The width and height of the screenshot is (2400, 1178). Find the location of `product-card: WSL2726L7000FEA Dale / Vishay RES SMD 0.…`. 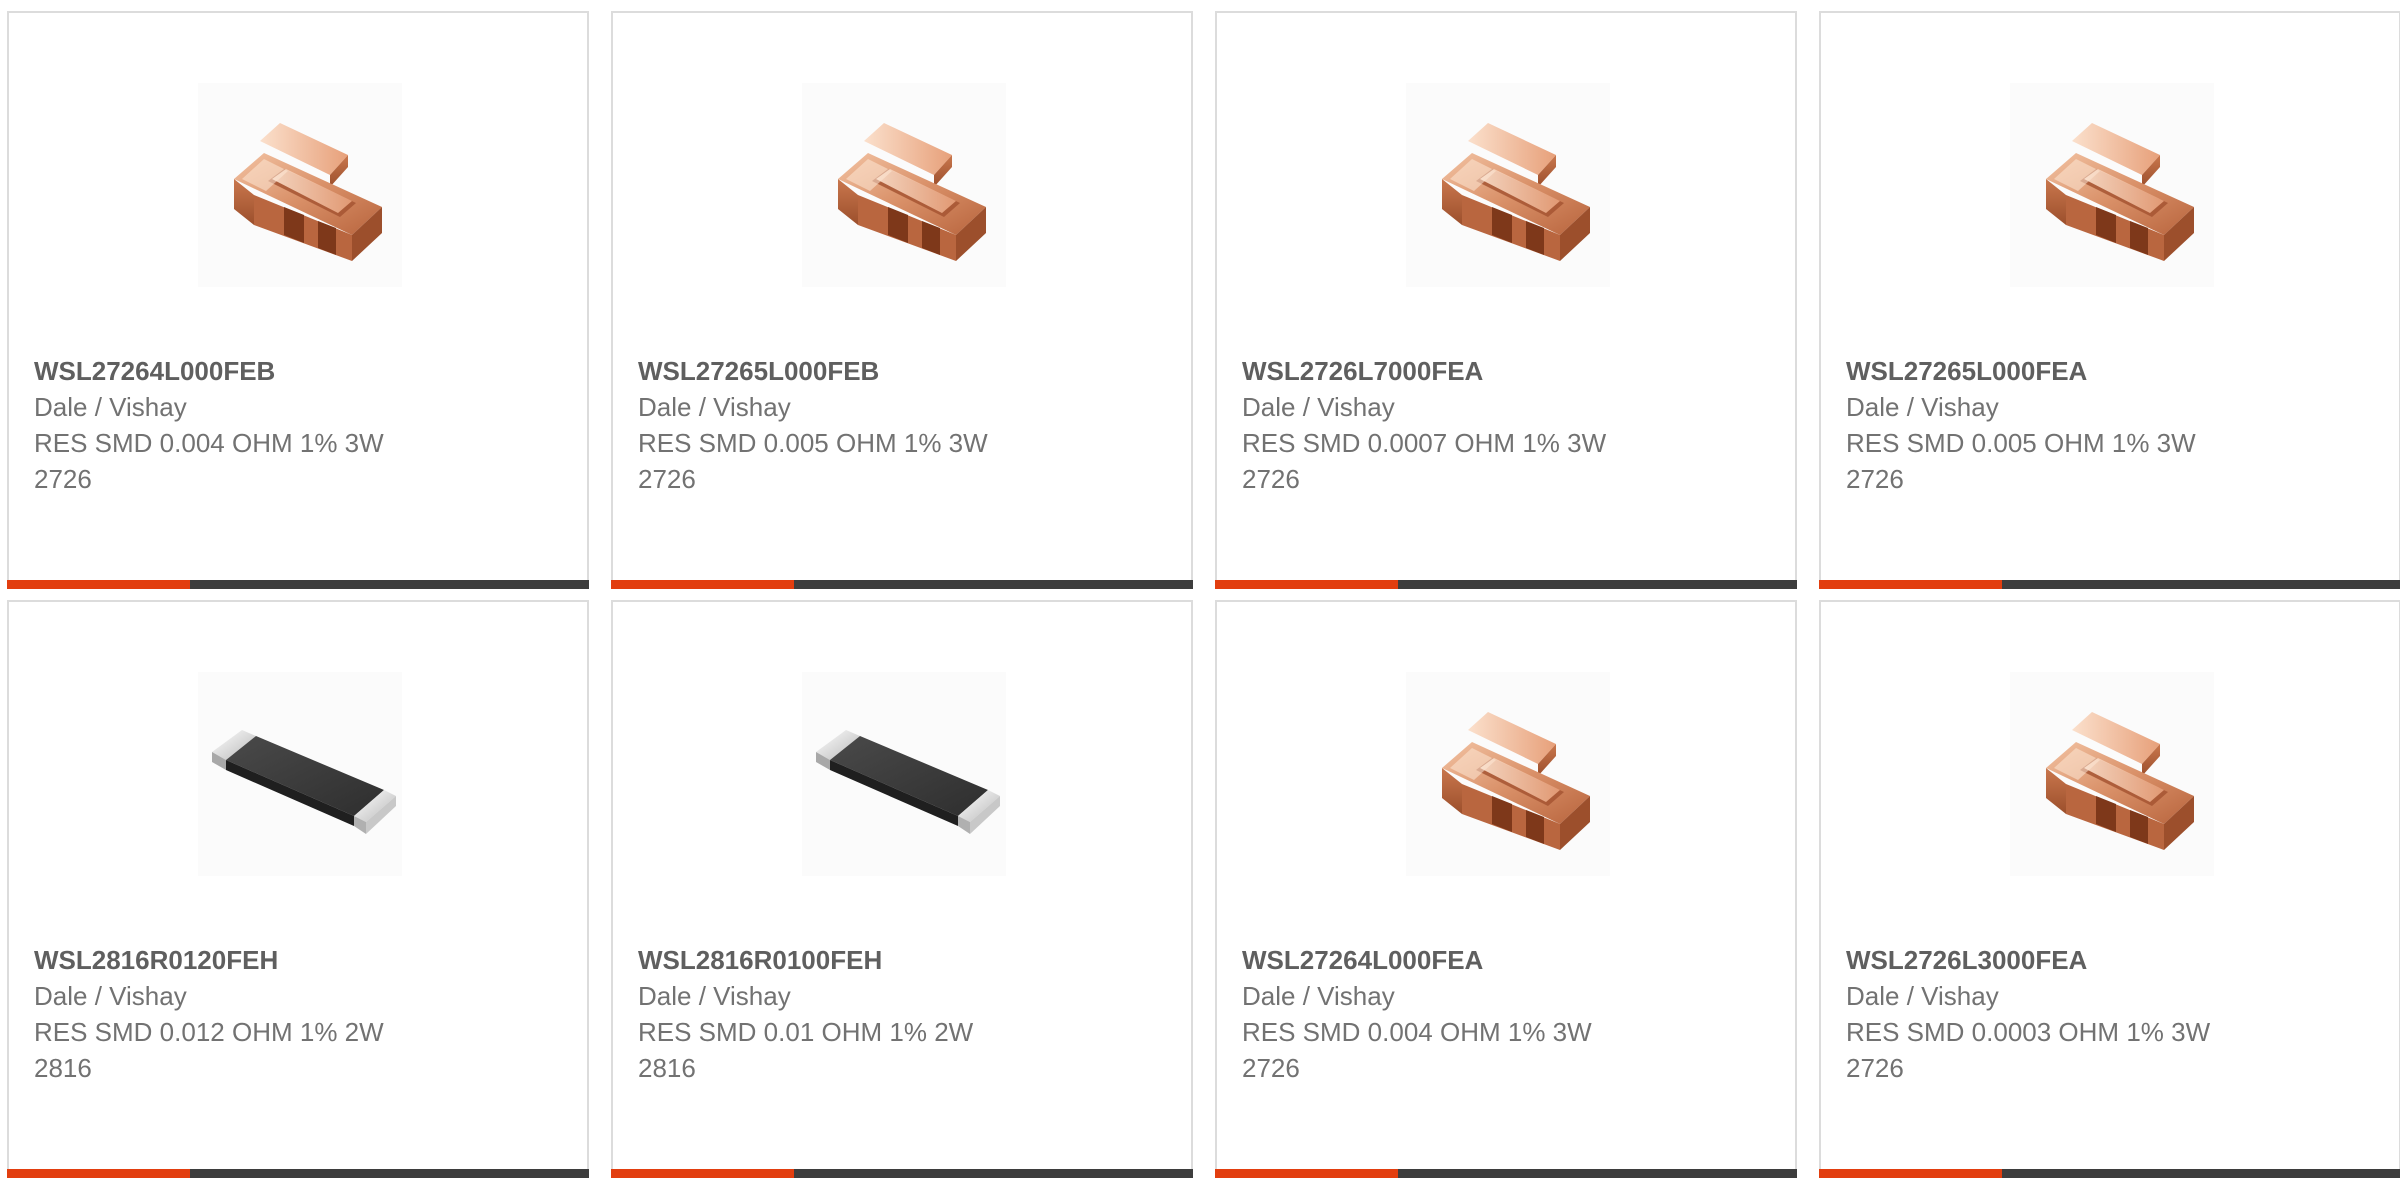

product-card: WSL2726L7000FEA Dale / Vishay RES SMD 0.… is located at coordinates (1506, 300).